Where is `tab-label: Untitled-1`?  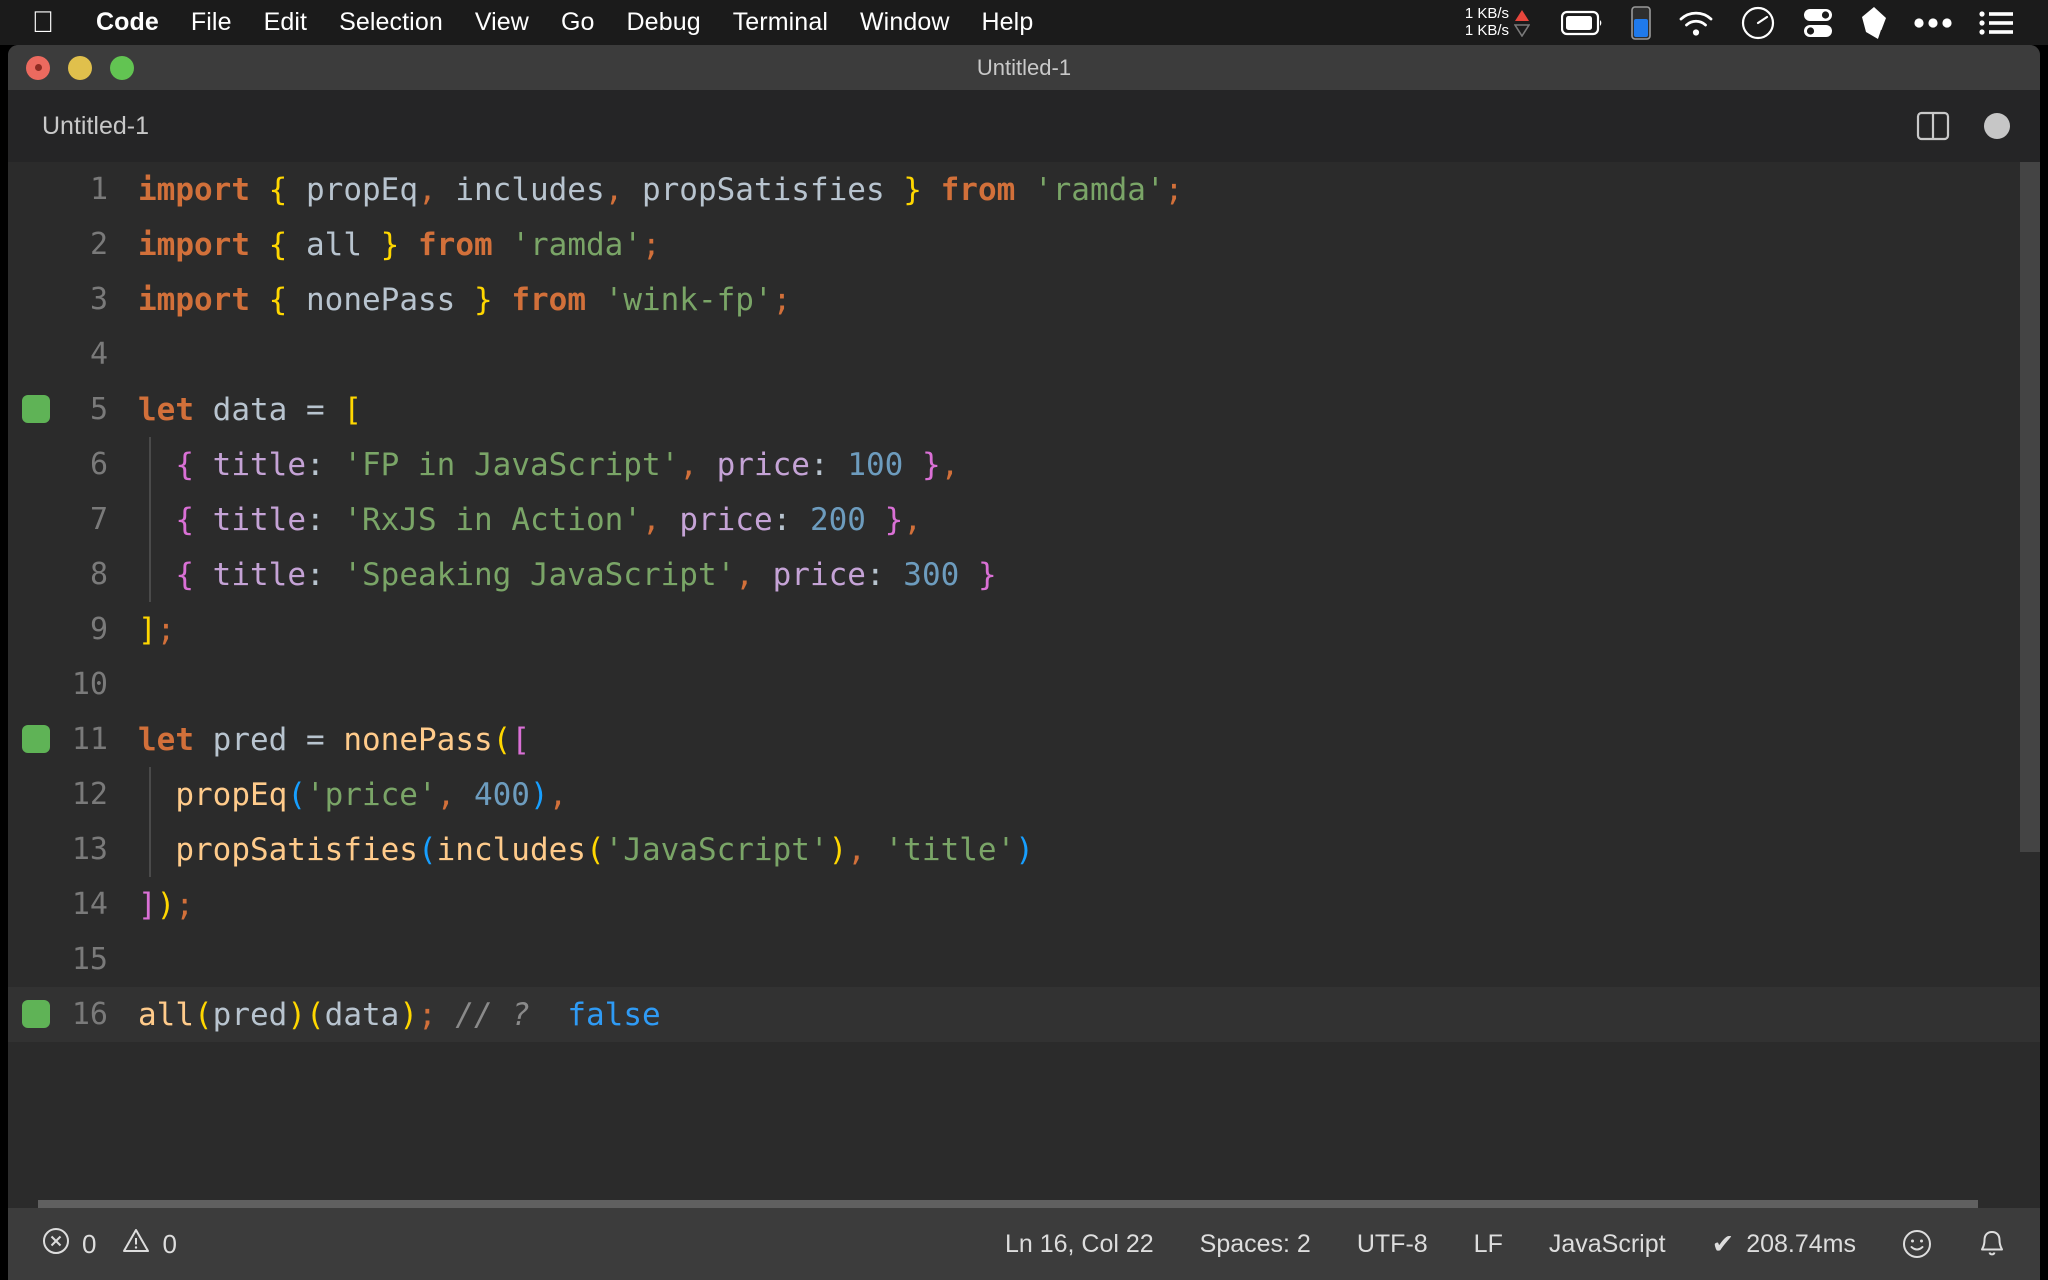 tab-label: Untitled-1 is located at coordinates (95, 125).